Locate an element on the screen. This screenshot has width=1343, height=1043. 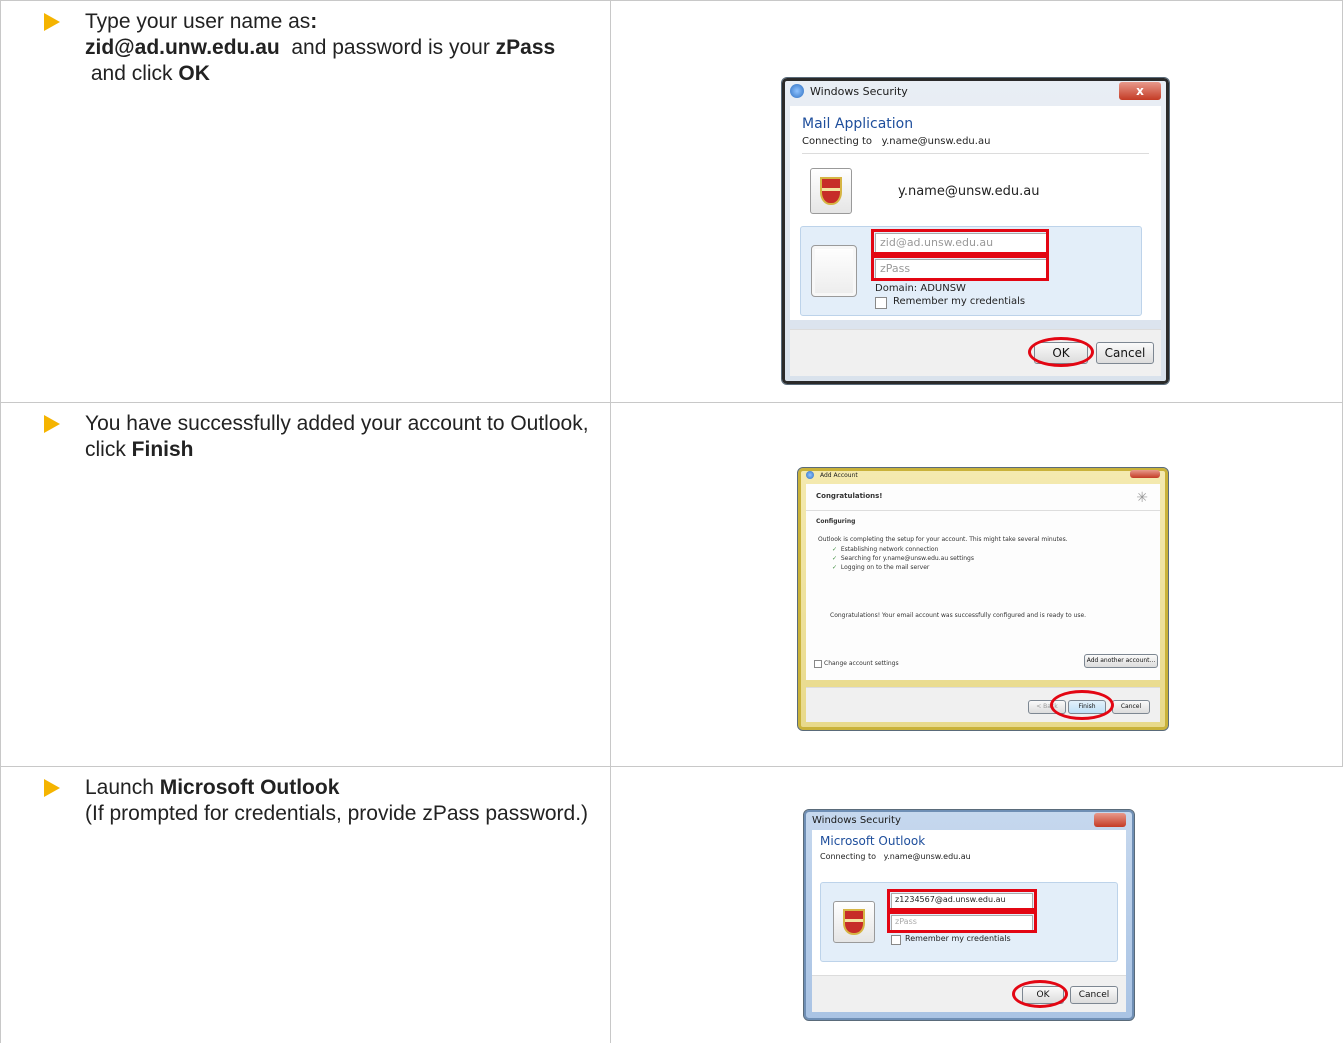
wand-cursor-icon: ✳ is located at coordinates (1142, 498).